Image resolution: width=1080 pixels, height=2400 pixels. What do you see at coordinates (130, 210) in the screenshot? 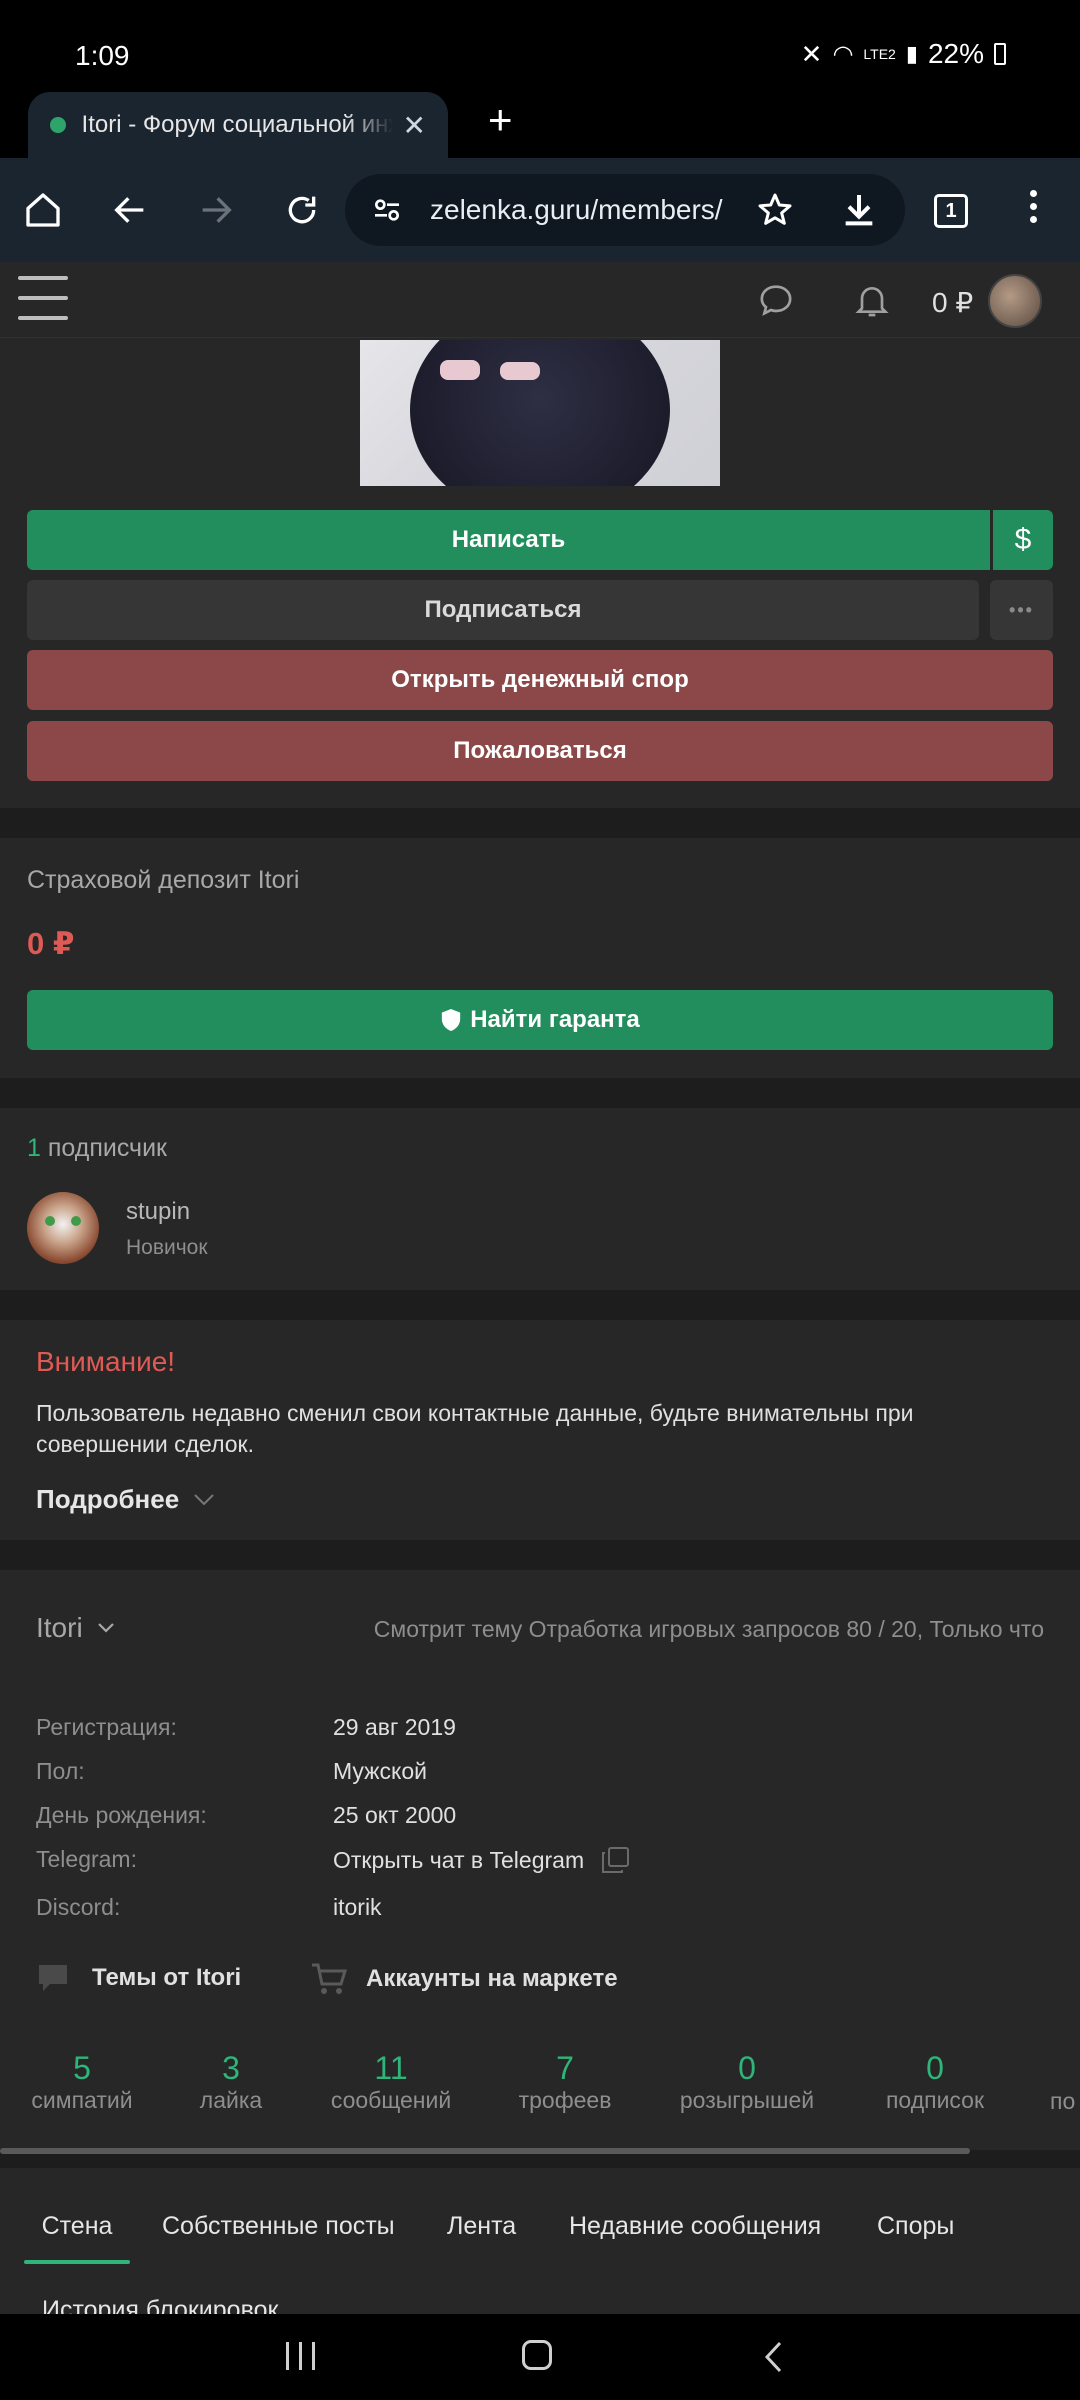
I see `back-icon` at bounding box center [130, 210].